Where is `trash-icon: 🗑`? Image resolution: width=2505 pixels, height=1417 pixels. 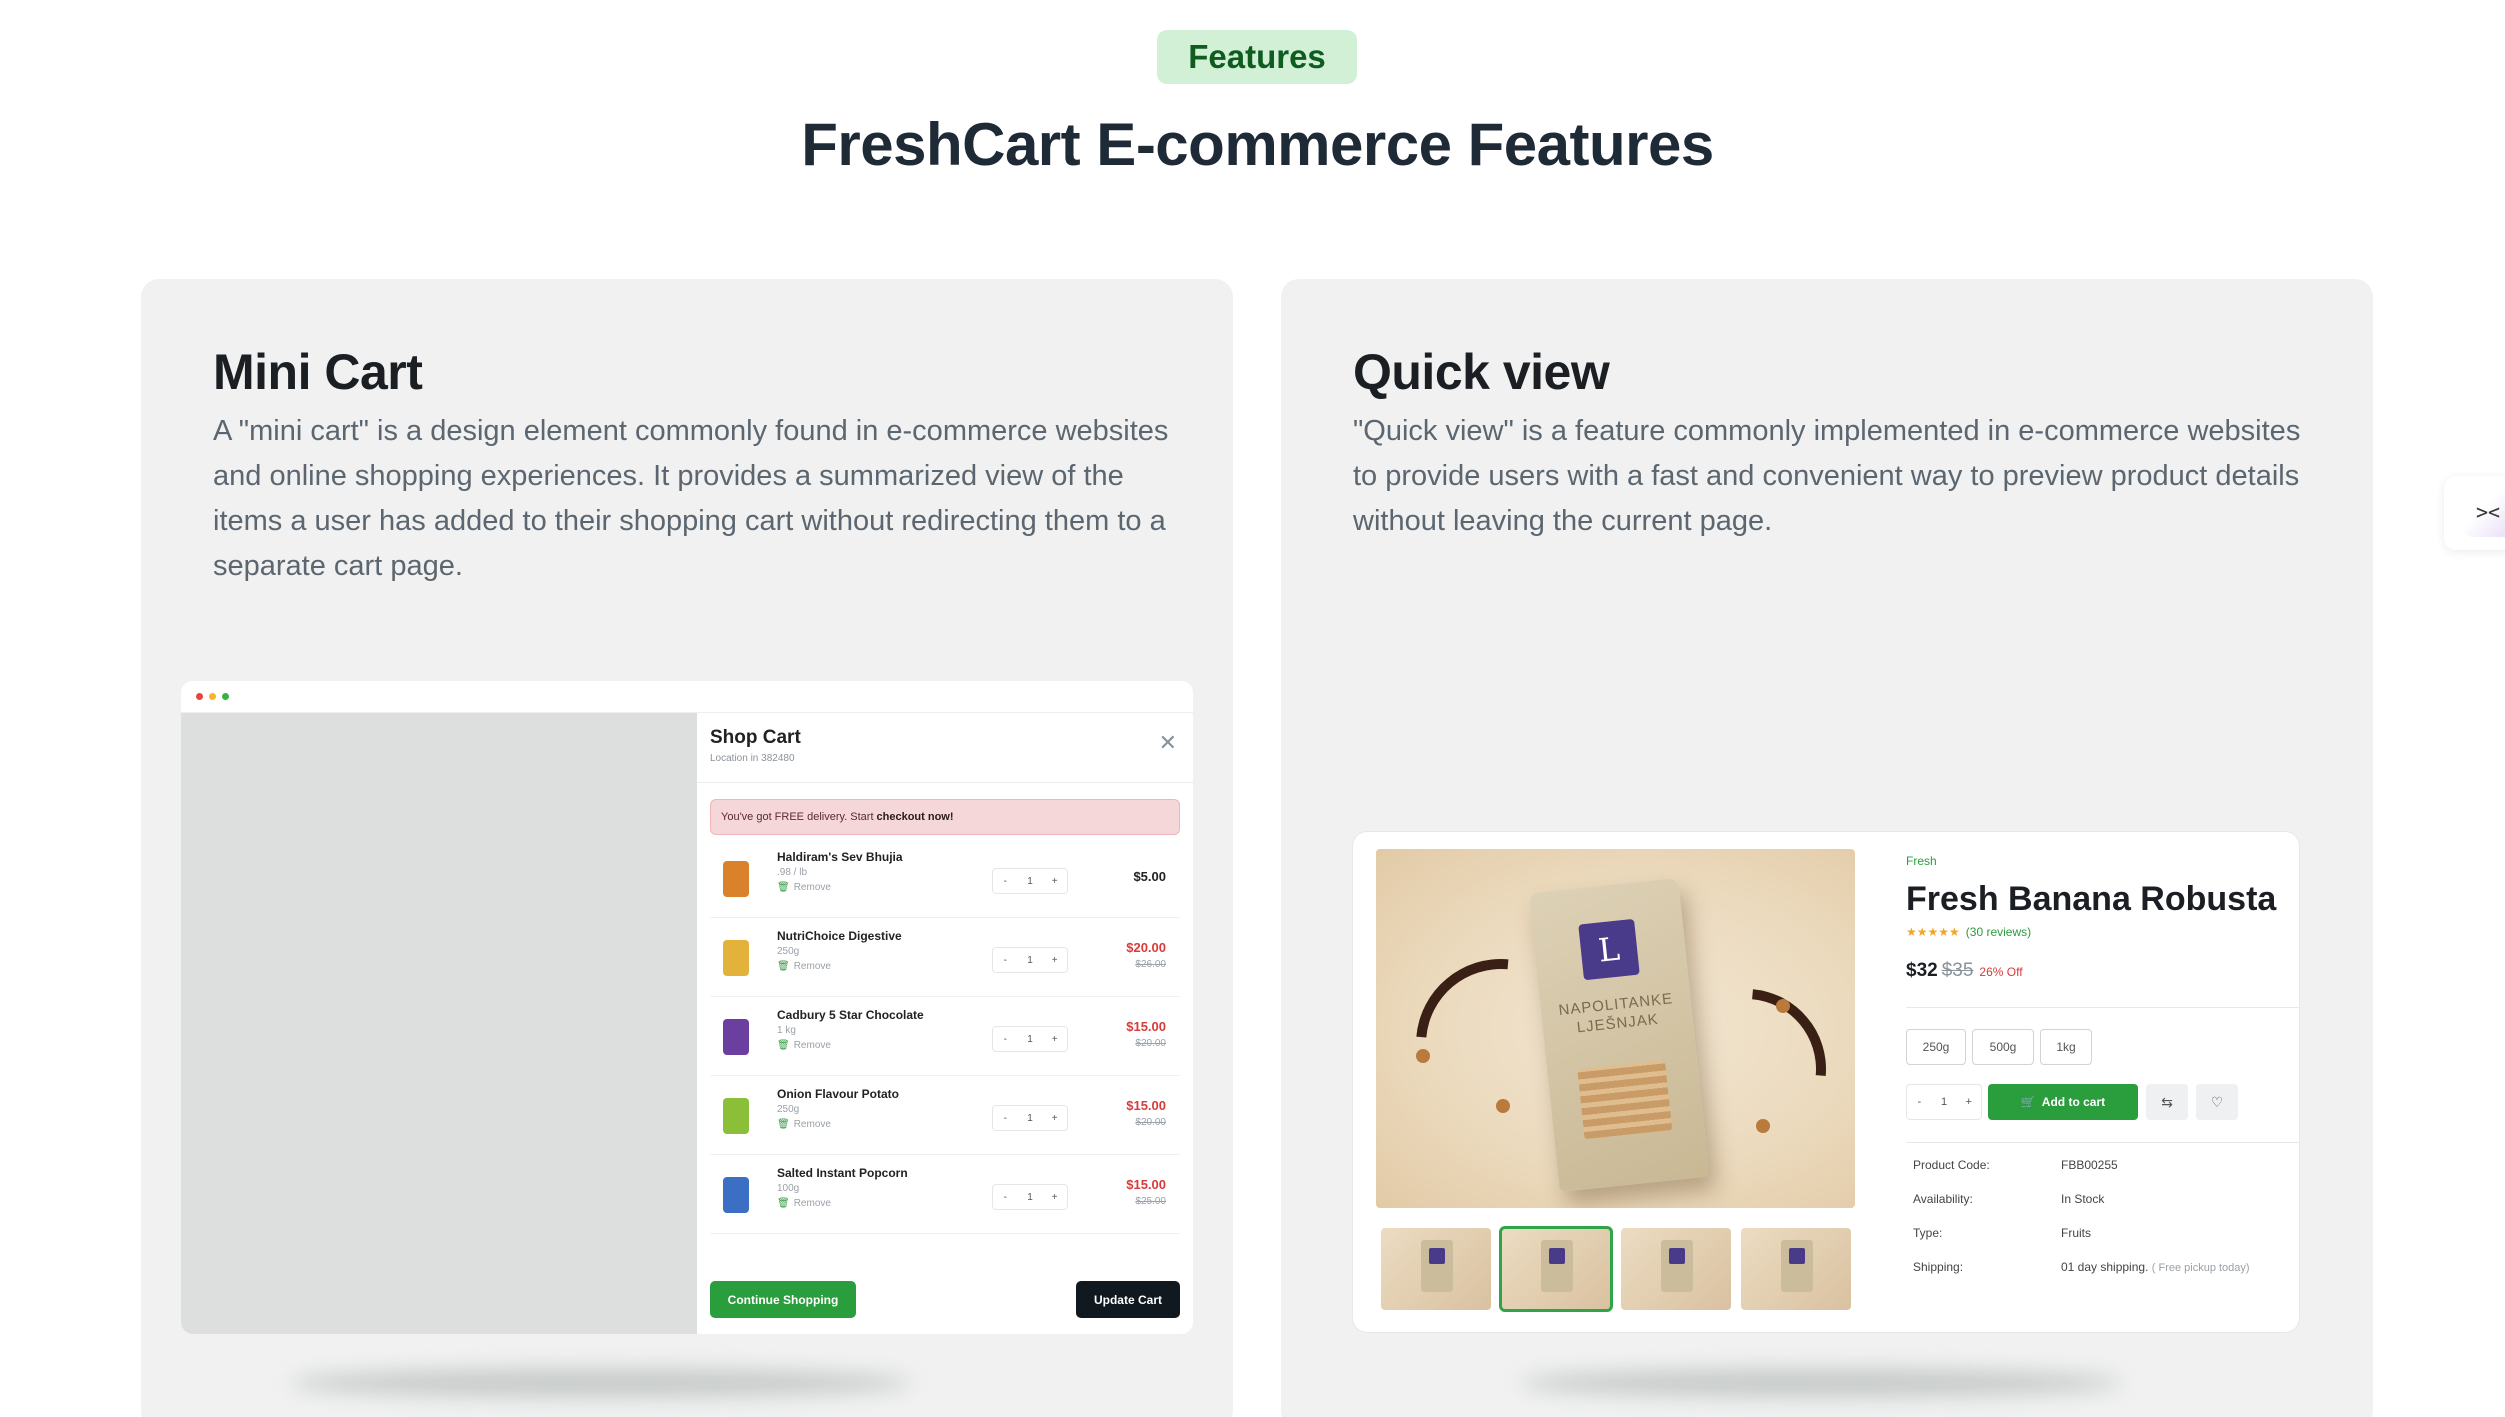
trash-icon: 🗑 is located at coordinates (783, 1045).